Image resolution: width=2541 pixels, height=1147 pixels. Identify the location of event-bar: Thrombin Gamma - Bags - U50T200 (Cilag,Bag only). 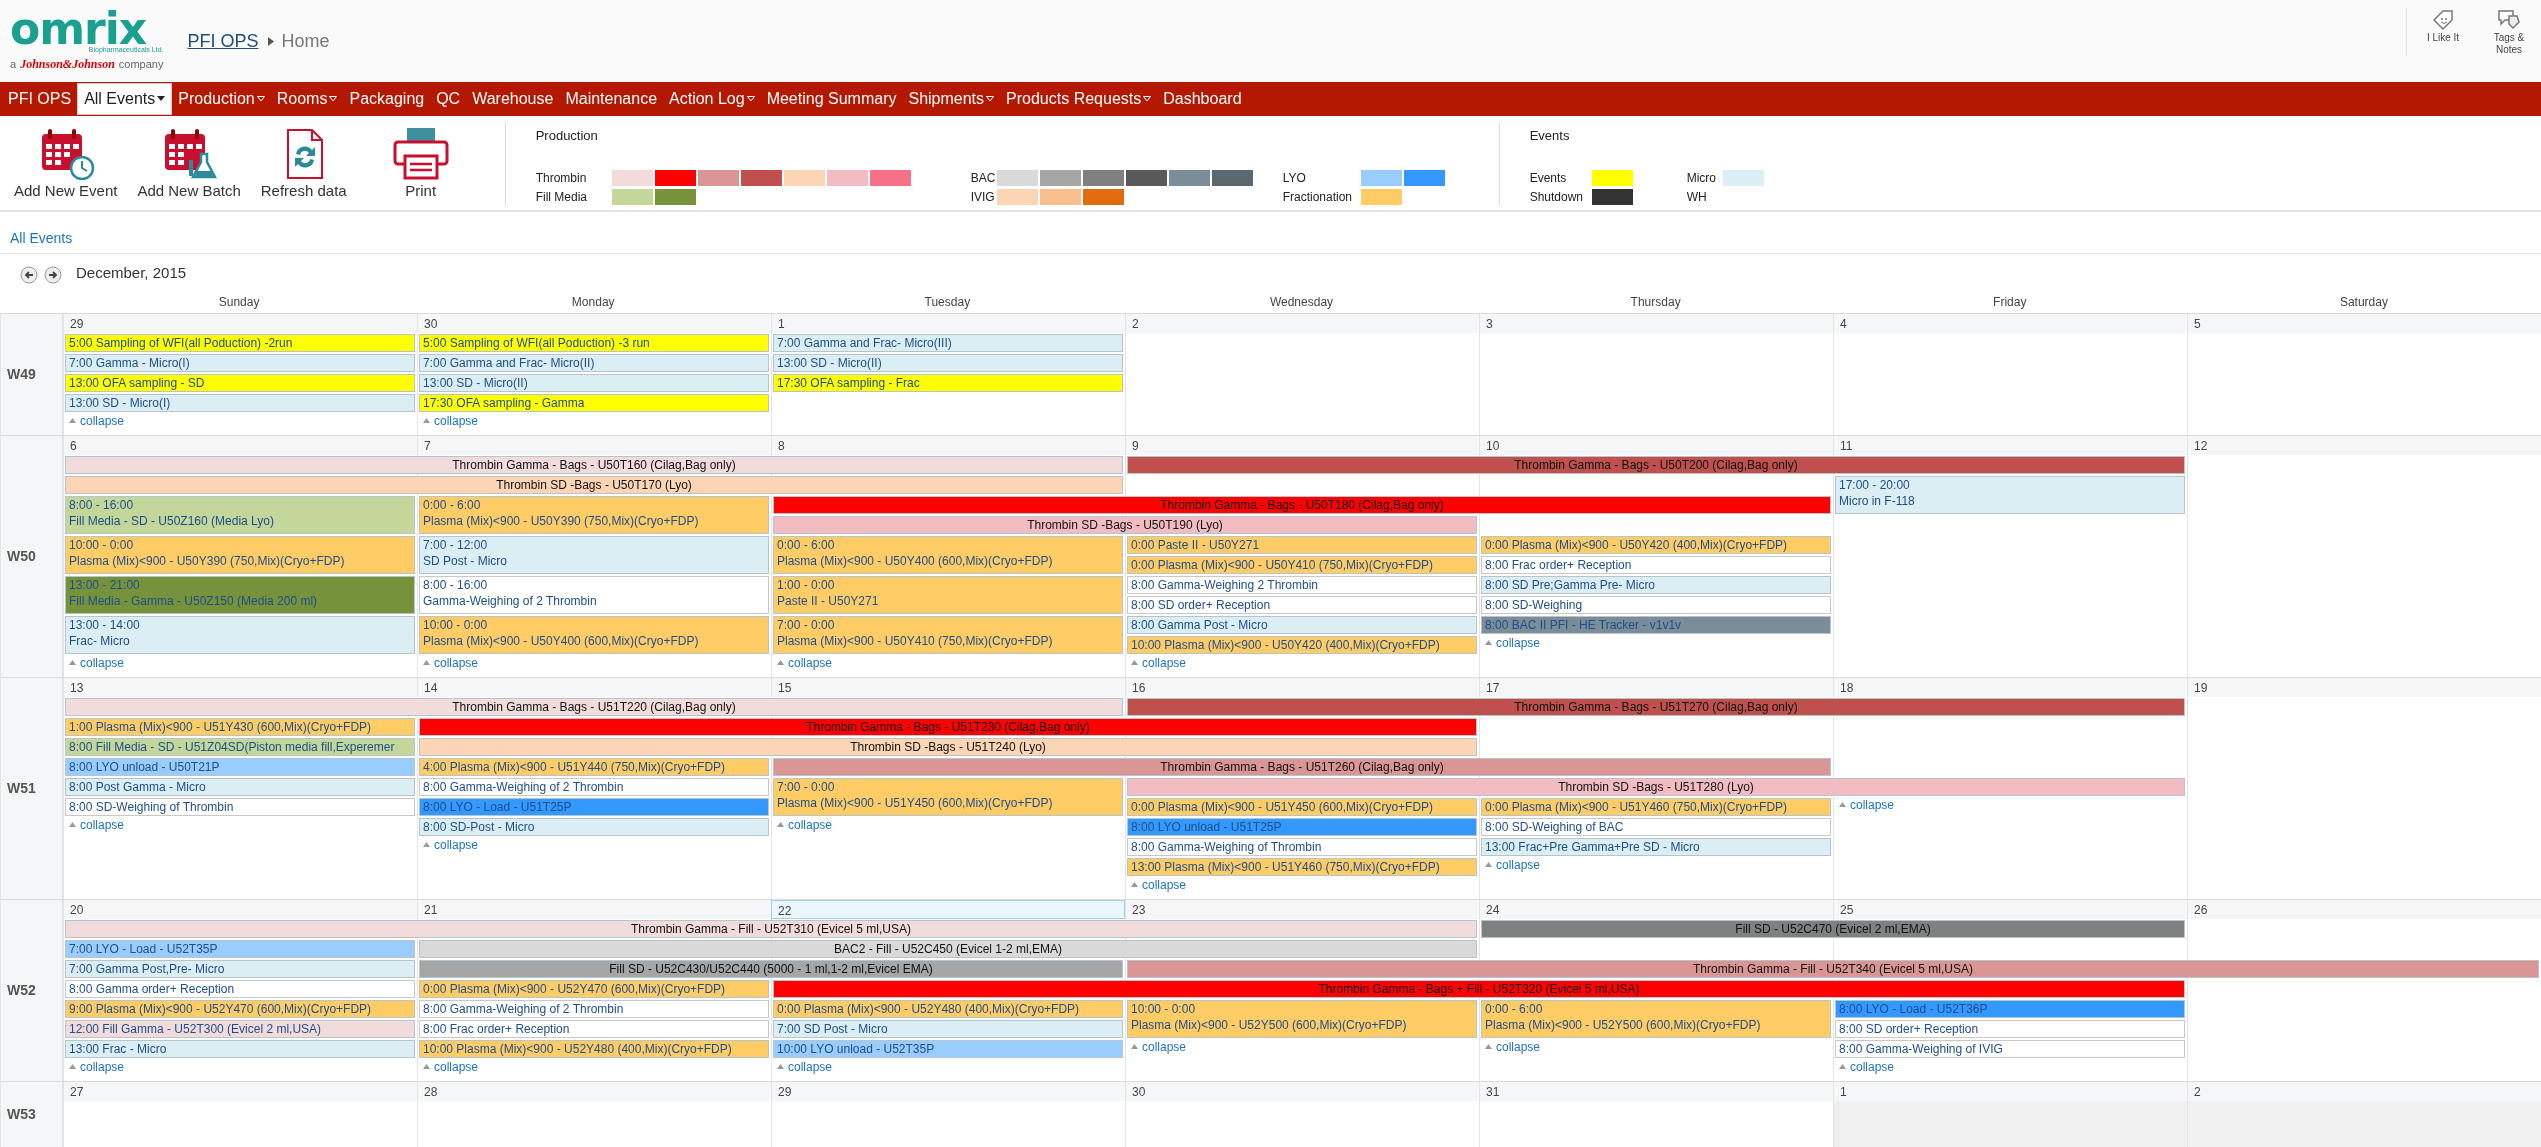
(1656, 464).